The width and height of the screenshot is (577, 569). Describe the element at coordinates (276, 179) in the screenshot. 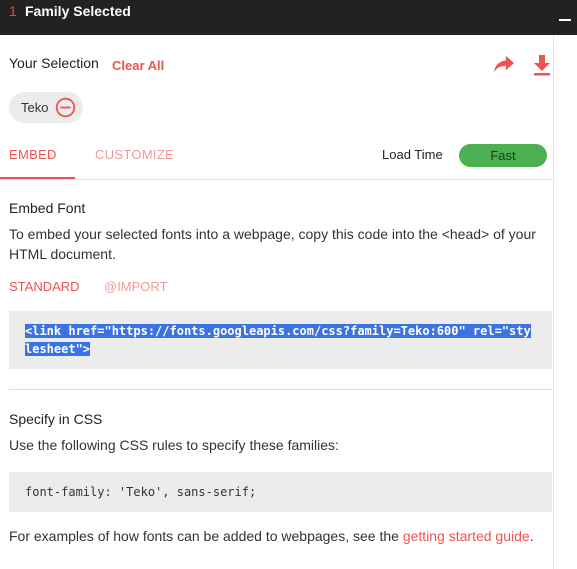

I see `tab-divider` at that location.